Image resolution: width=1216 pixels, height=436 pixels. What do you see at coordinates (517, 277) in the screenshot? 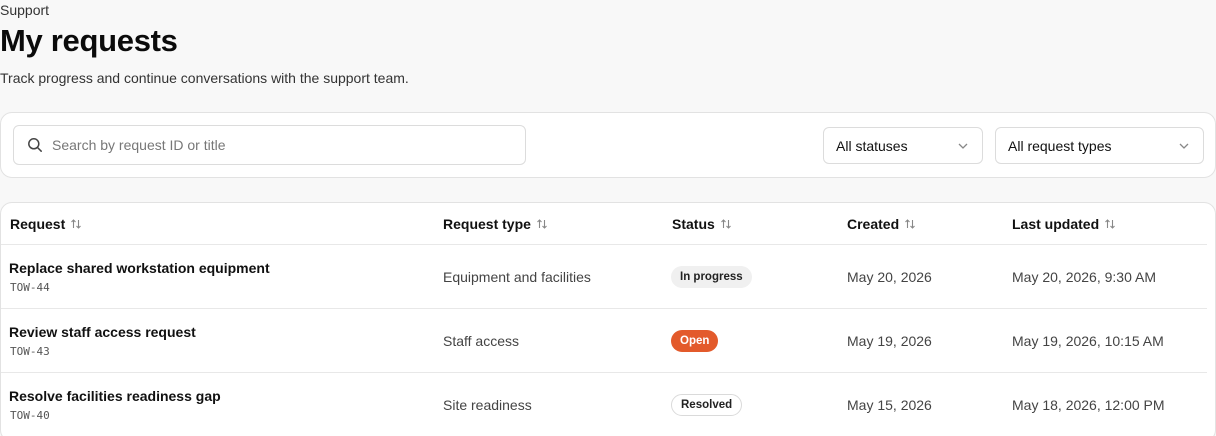
I see `request-type: Equipment and facilities` at bounding box center [517, 277].